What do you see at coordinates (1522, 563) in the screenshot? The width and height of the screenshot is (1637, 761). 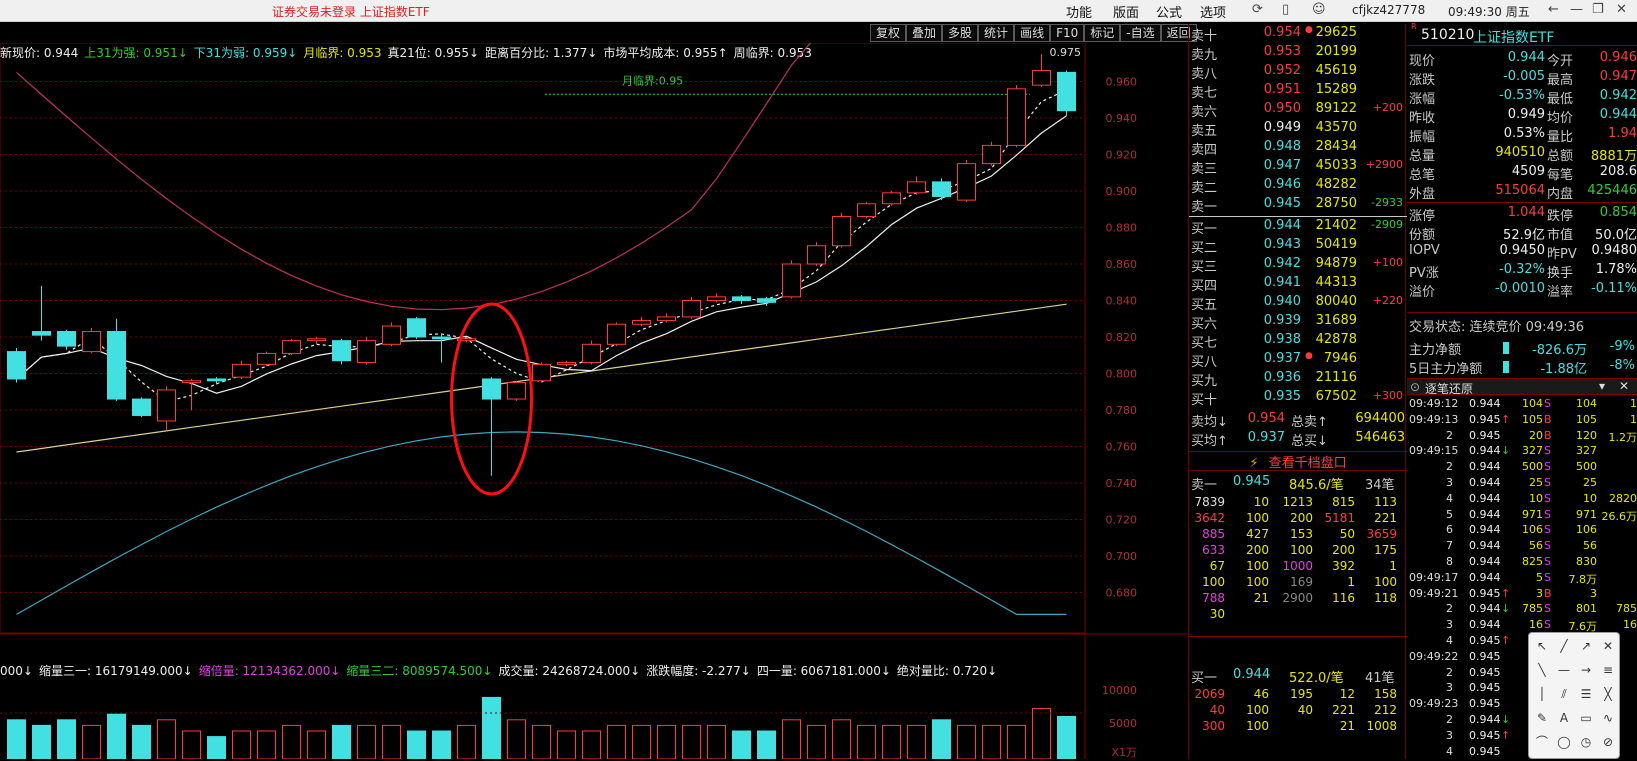 I see `tick-row: 8 0.944 825 S 830` at bounding box center [1522, 563].